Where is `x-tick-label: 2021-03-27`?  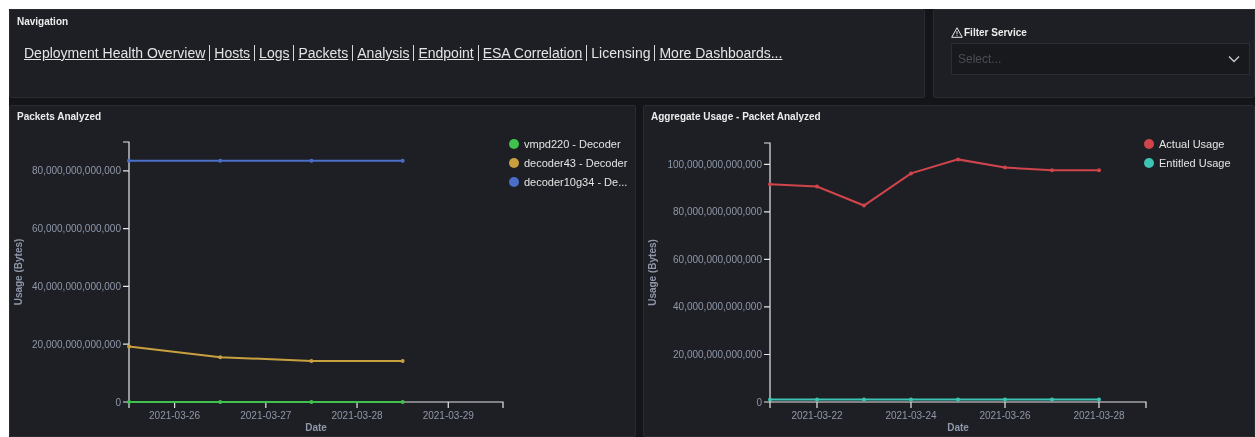 x-tick-label: 2021-03-27 is located at coordinates (266, 415).